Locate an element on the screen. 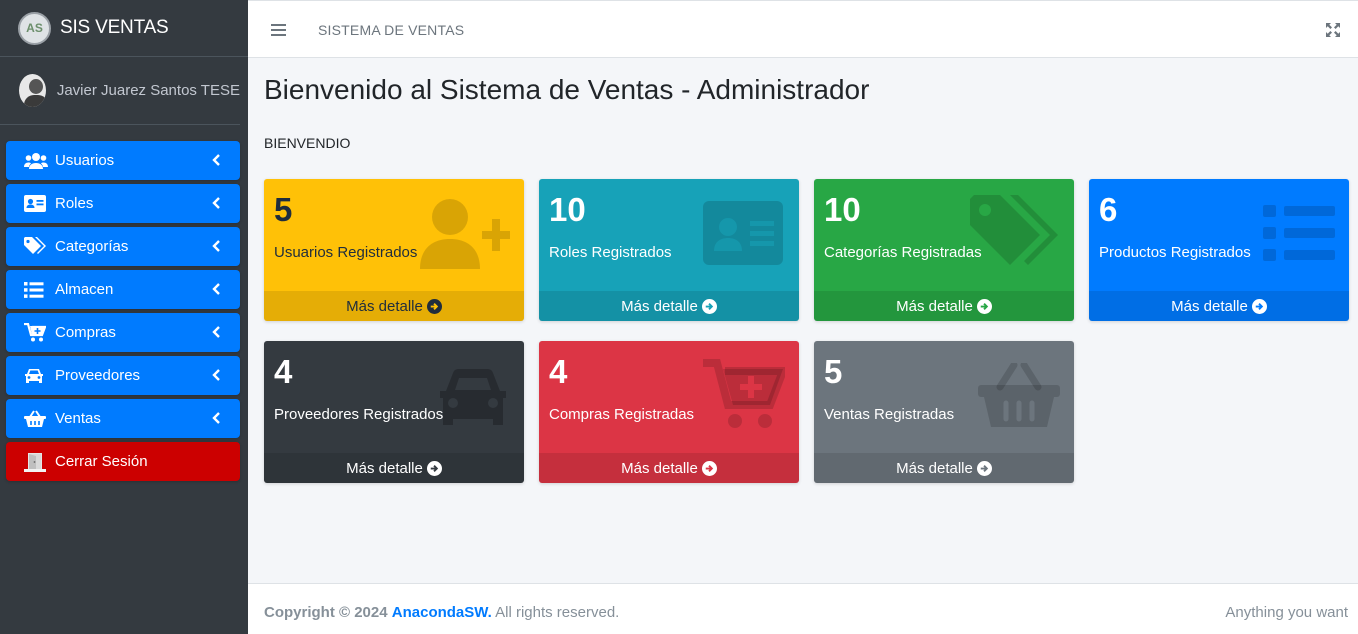 The height and width of the screenshot is (634, 1358). sidebar-item-label: Roles is located at coordinates (74, 203).